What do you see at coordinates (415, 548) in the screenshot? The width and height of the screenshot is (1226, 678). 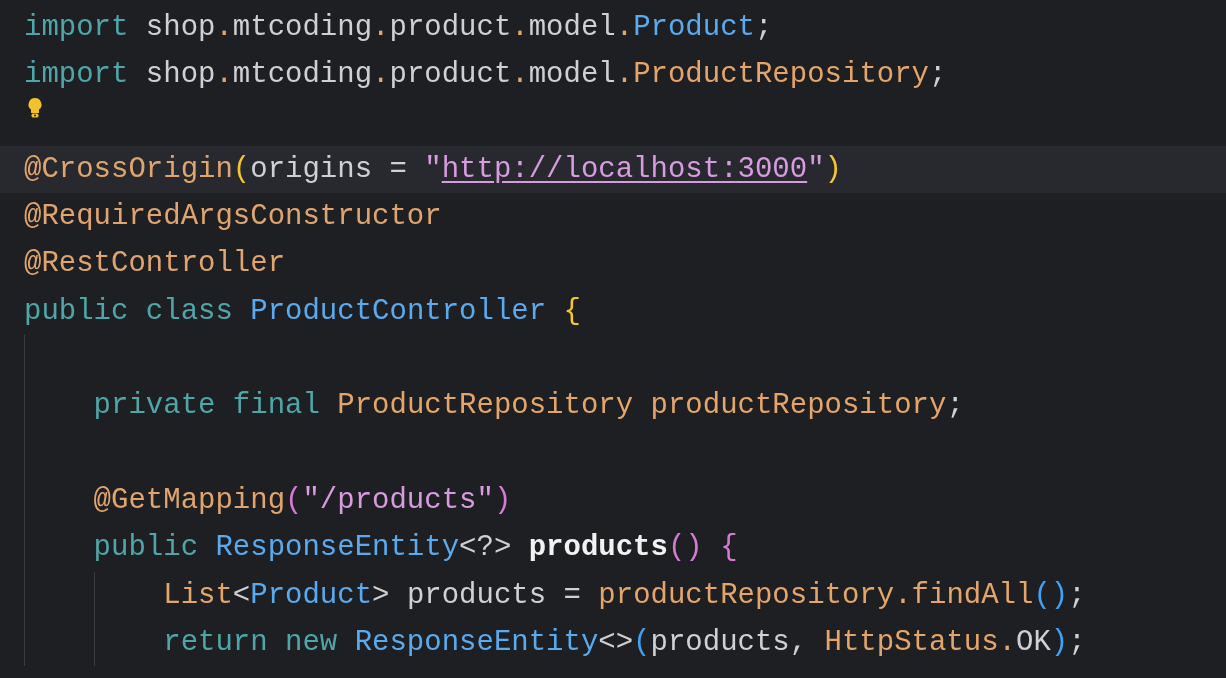 I see `code-line: public ResponseEntity<?> products() {` at bounding box center [415, 548].